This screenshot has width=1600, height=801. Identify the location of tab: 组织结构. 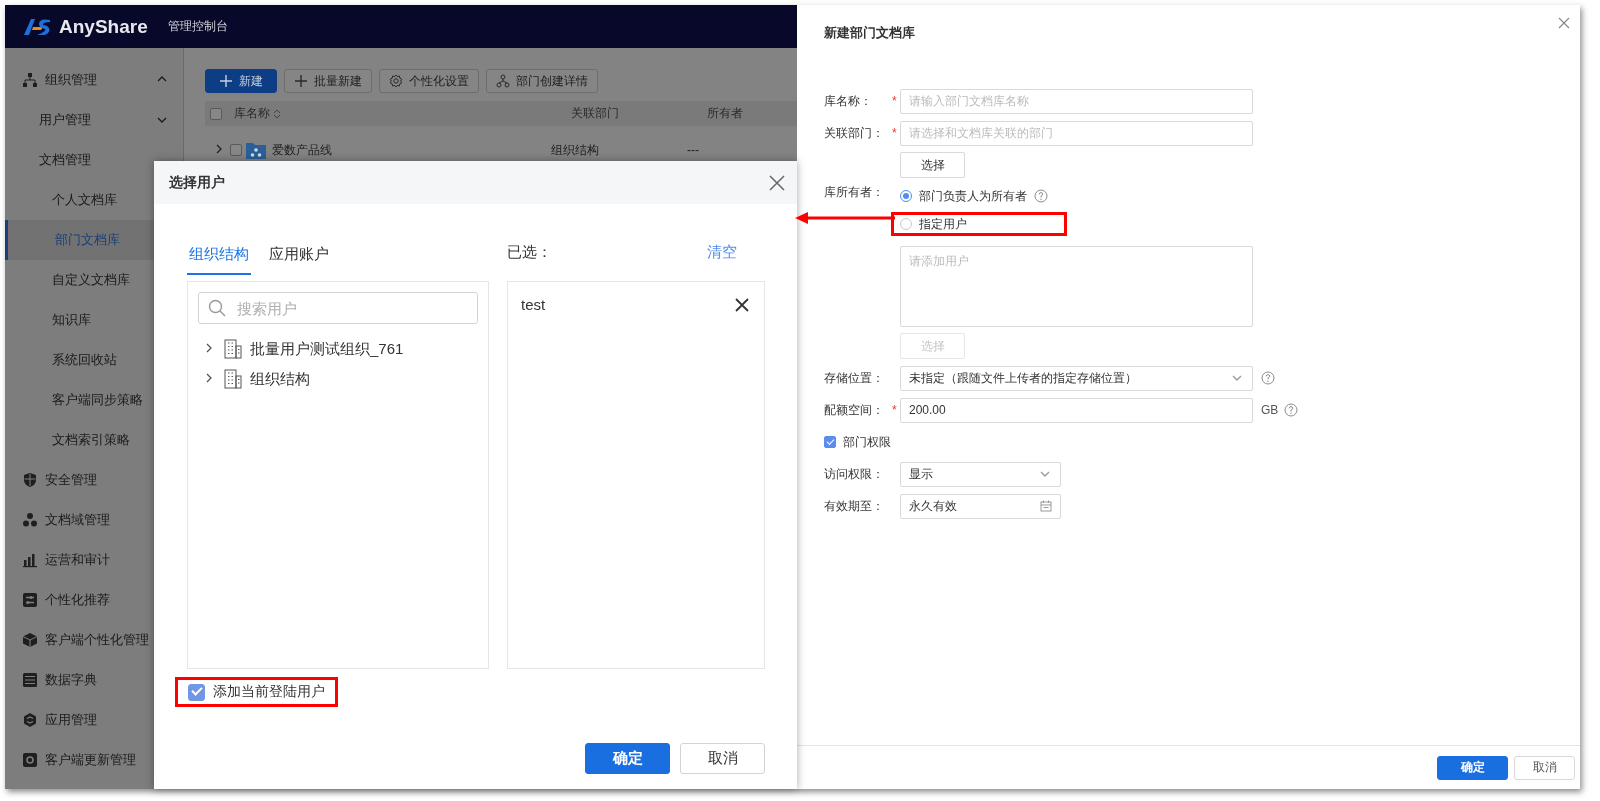
(219, 259).